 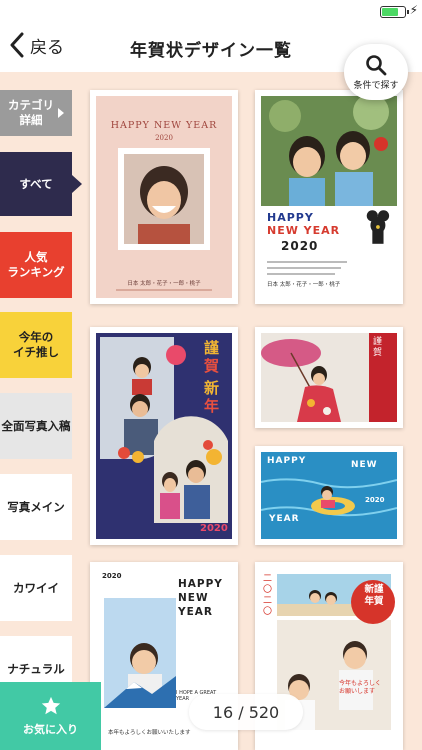 I want to click on sidebar-item-recommended: 今年の イチ推し, so click(x=36, y=345).